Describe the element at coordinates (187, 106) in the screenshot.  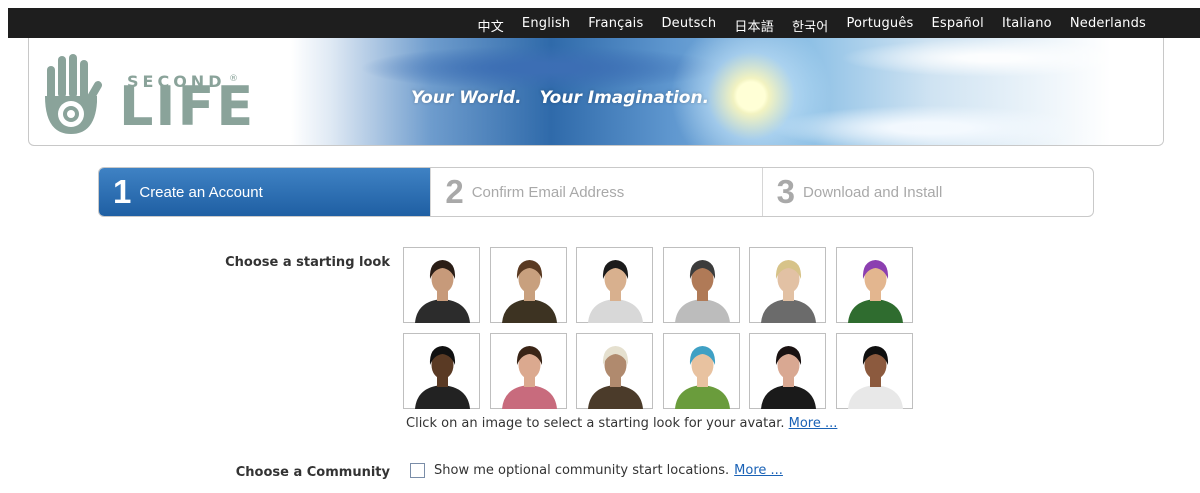
I see `logo-life-text: LIFE` at that location.